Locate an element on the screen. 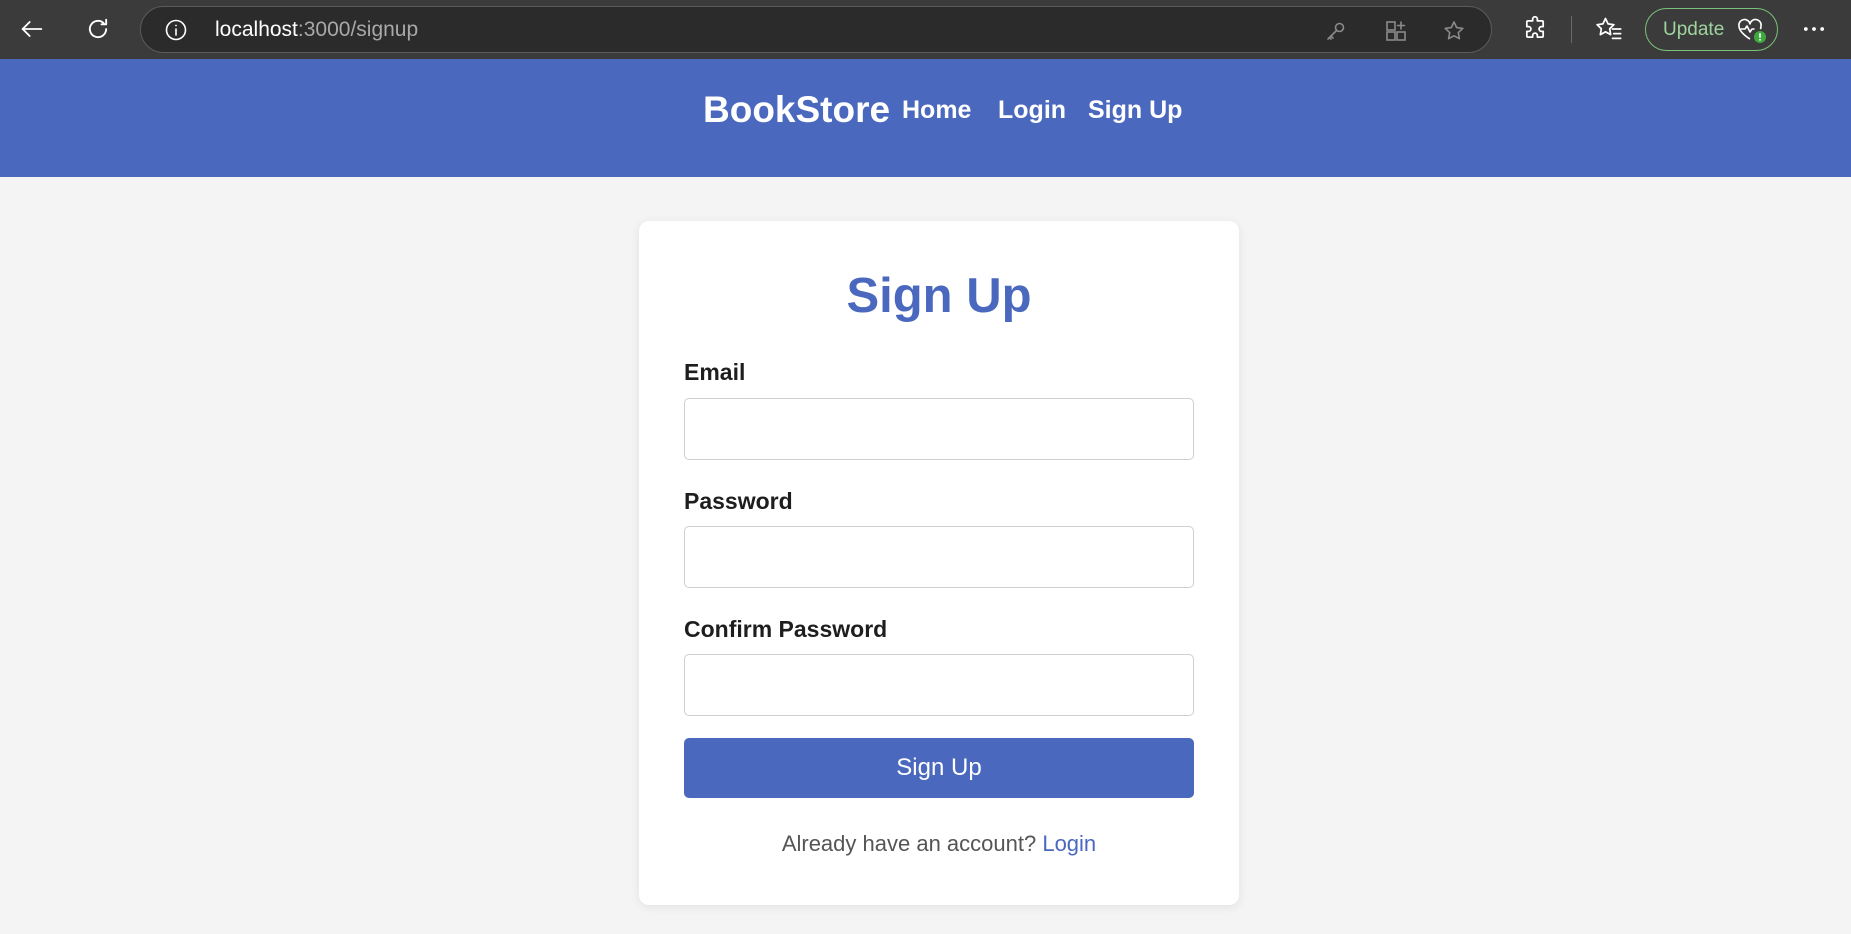 This screenshot has width=1851, height=934. more-icon is located at coordinates (1814, 29).